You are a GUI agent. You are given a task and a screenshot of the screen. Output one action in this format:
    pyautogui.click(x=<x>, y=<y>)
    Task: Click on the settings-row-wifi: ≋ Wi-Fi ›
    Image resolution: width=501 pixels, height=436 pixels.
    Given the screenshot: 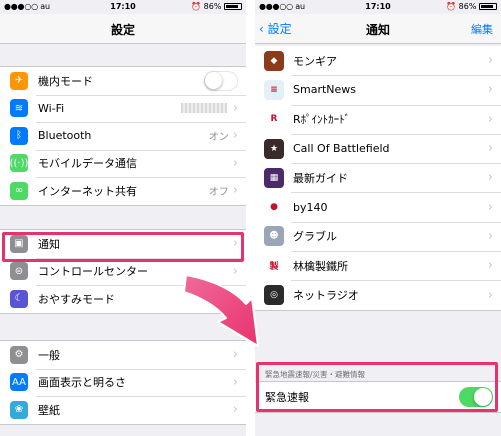 What is the action you would take?
    pyautogui.click(x=123, y=108)
    